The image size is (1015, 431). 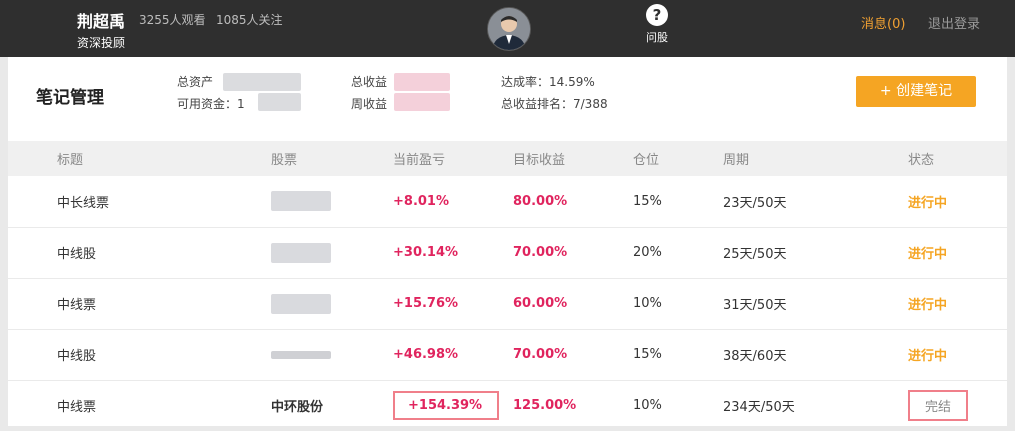 What do you see at coordinates (419, 160) in the screenshot?
I see `col-pnl-header: 当前盈亏` at bounding box center [419, 160].